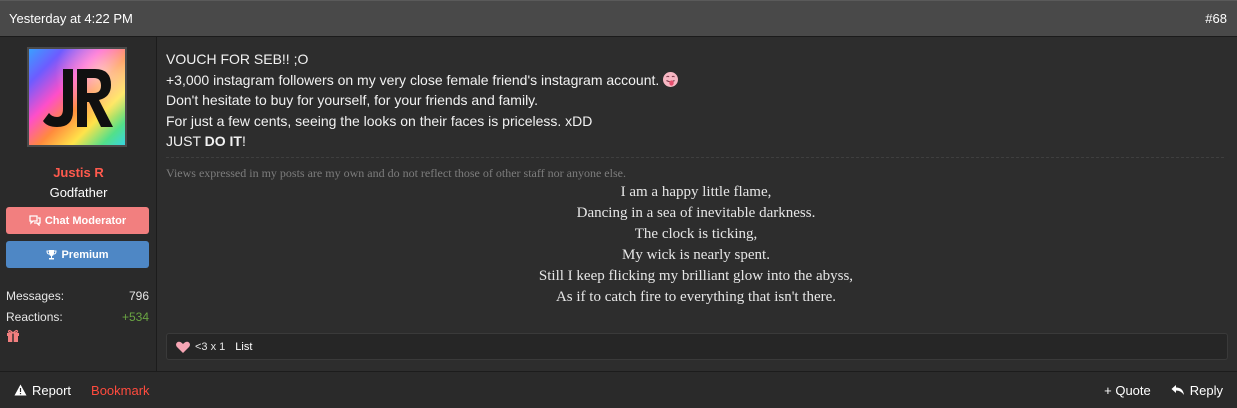  Describe the element at coordinates (1177, 390) in the screenshot. I see `reply-arrow-icon` at that location.